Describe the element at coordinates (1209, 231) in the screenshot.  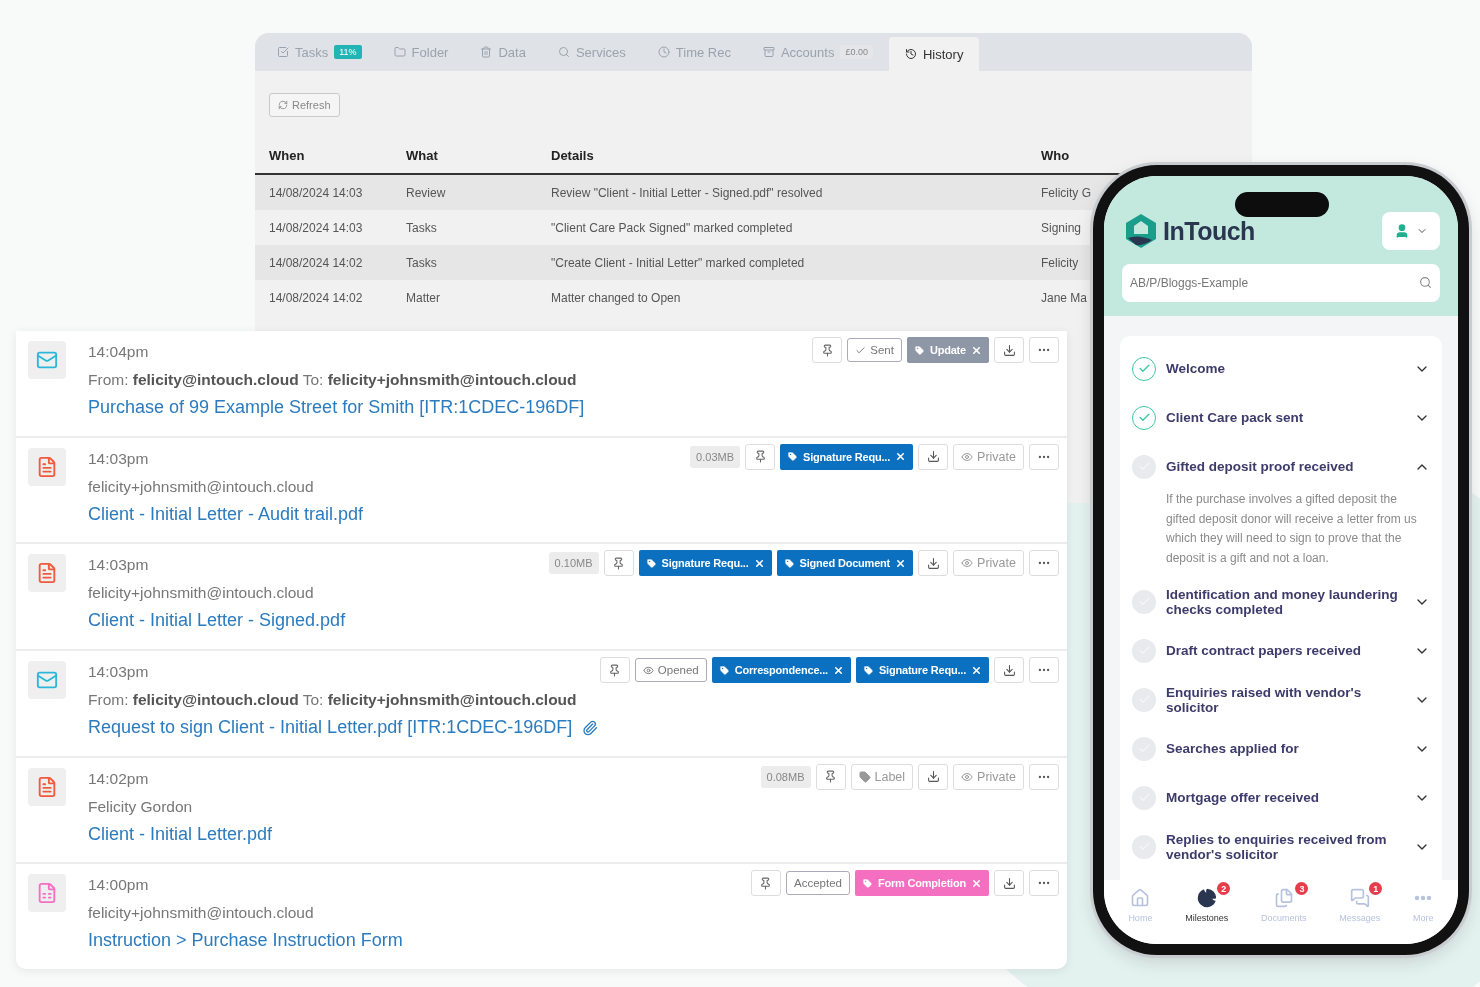
I see `logo-text: InTouch` at that location.